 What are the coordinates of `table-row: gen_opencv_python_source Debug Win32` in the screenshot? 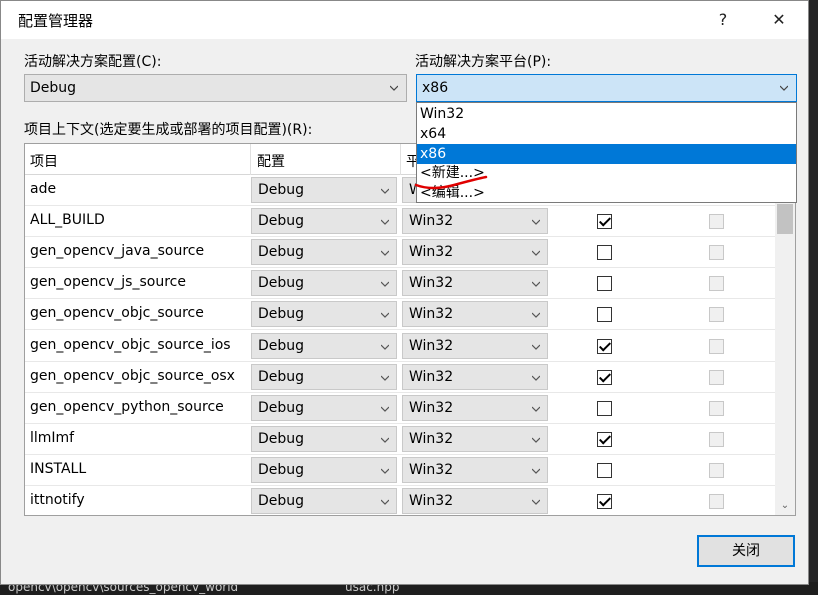 It's located at (400, 408).